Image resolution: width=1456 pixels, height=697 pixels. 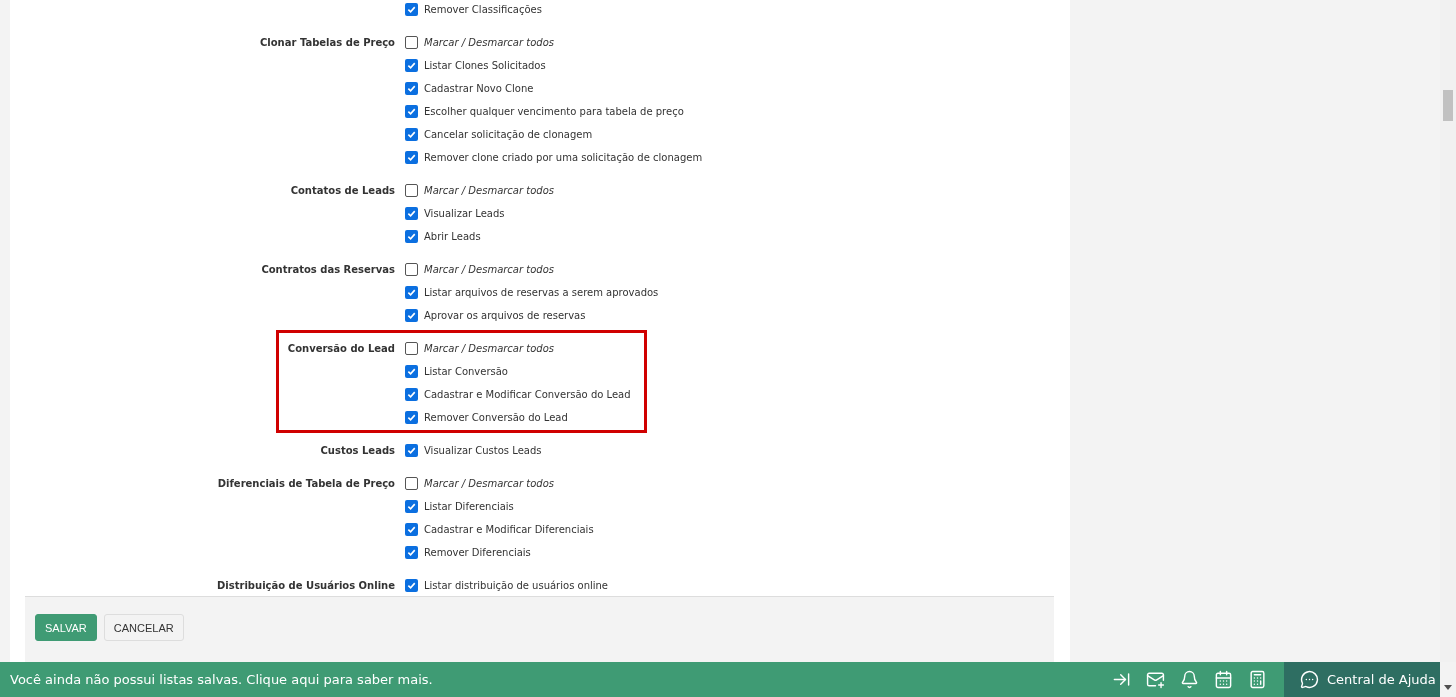 I want to click on calculator-icon, so click(x=1257, y=679).